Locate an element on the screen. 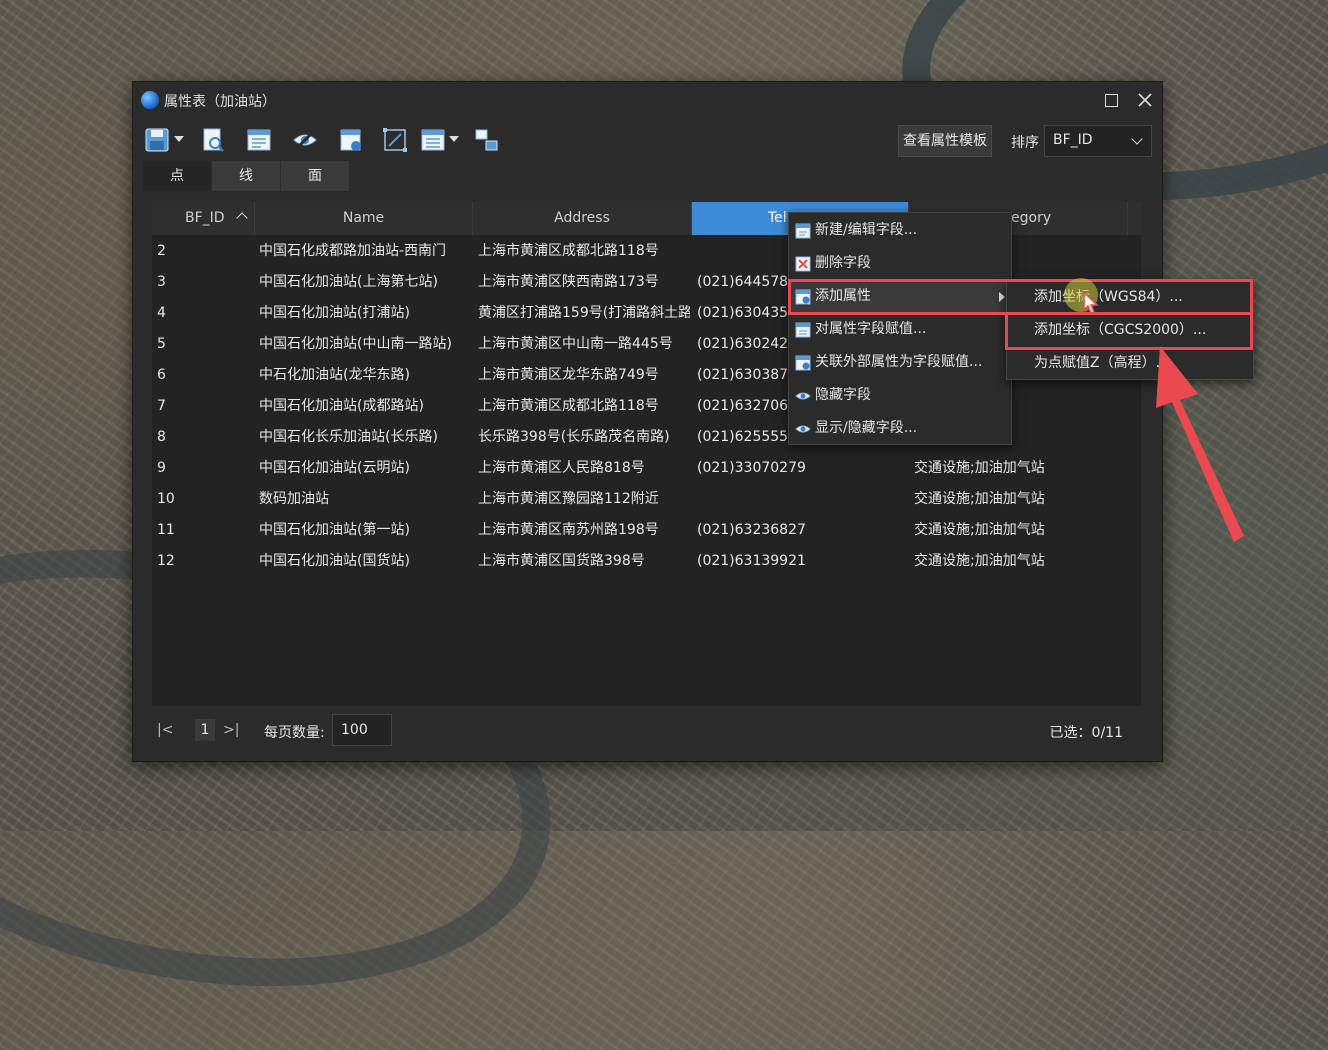 The height and width of the screenshot is (1050, 1328). cell-address: 上海市黄浦区龙华东路749号 is located at coordinates (568, 375).